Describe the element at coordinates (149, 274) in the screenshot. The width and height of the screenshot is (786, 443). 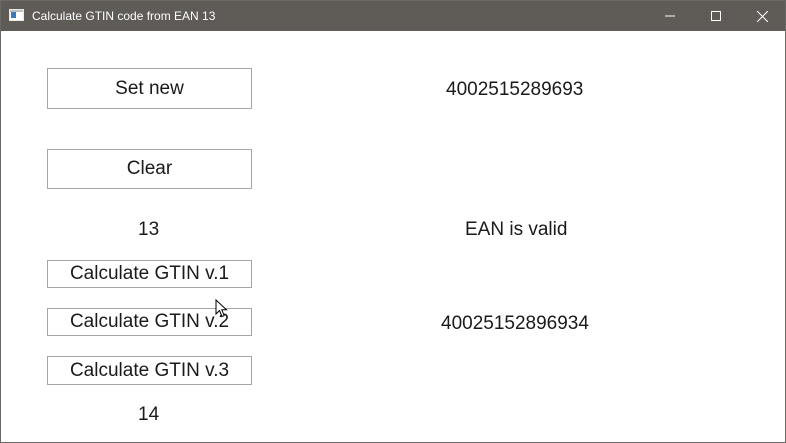
I see `calculate-gtin-v1-button: Calculate GTIN v.1` at that location.